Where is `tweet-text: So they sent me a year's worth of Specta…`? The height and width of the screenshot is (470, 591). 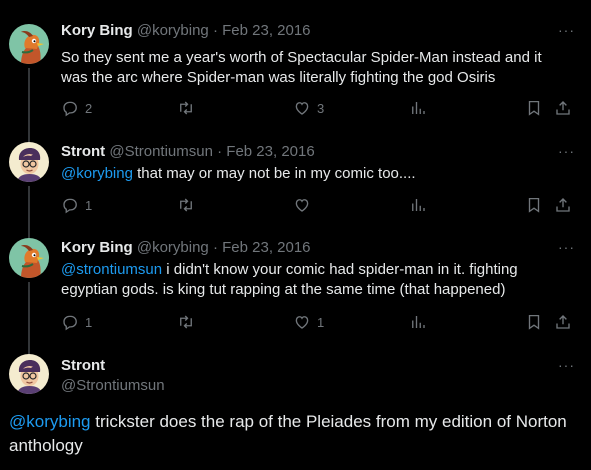
tweet-text: So they sent me a year's worth of Specta… is located at coordinates (301, 67).